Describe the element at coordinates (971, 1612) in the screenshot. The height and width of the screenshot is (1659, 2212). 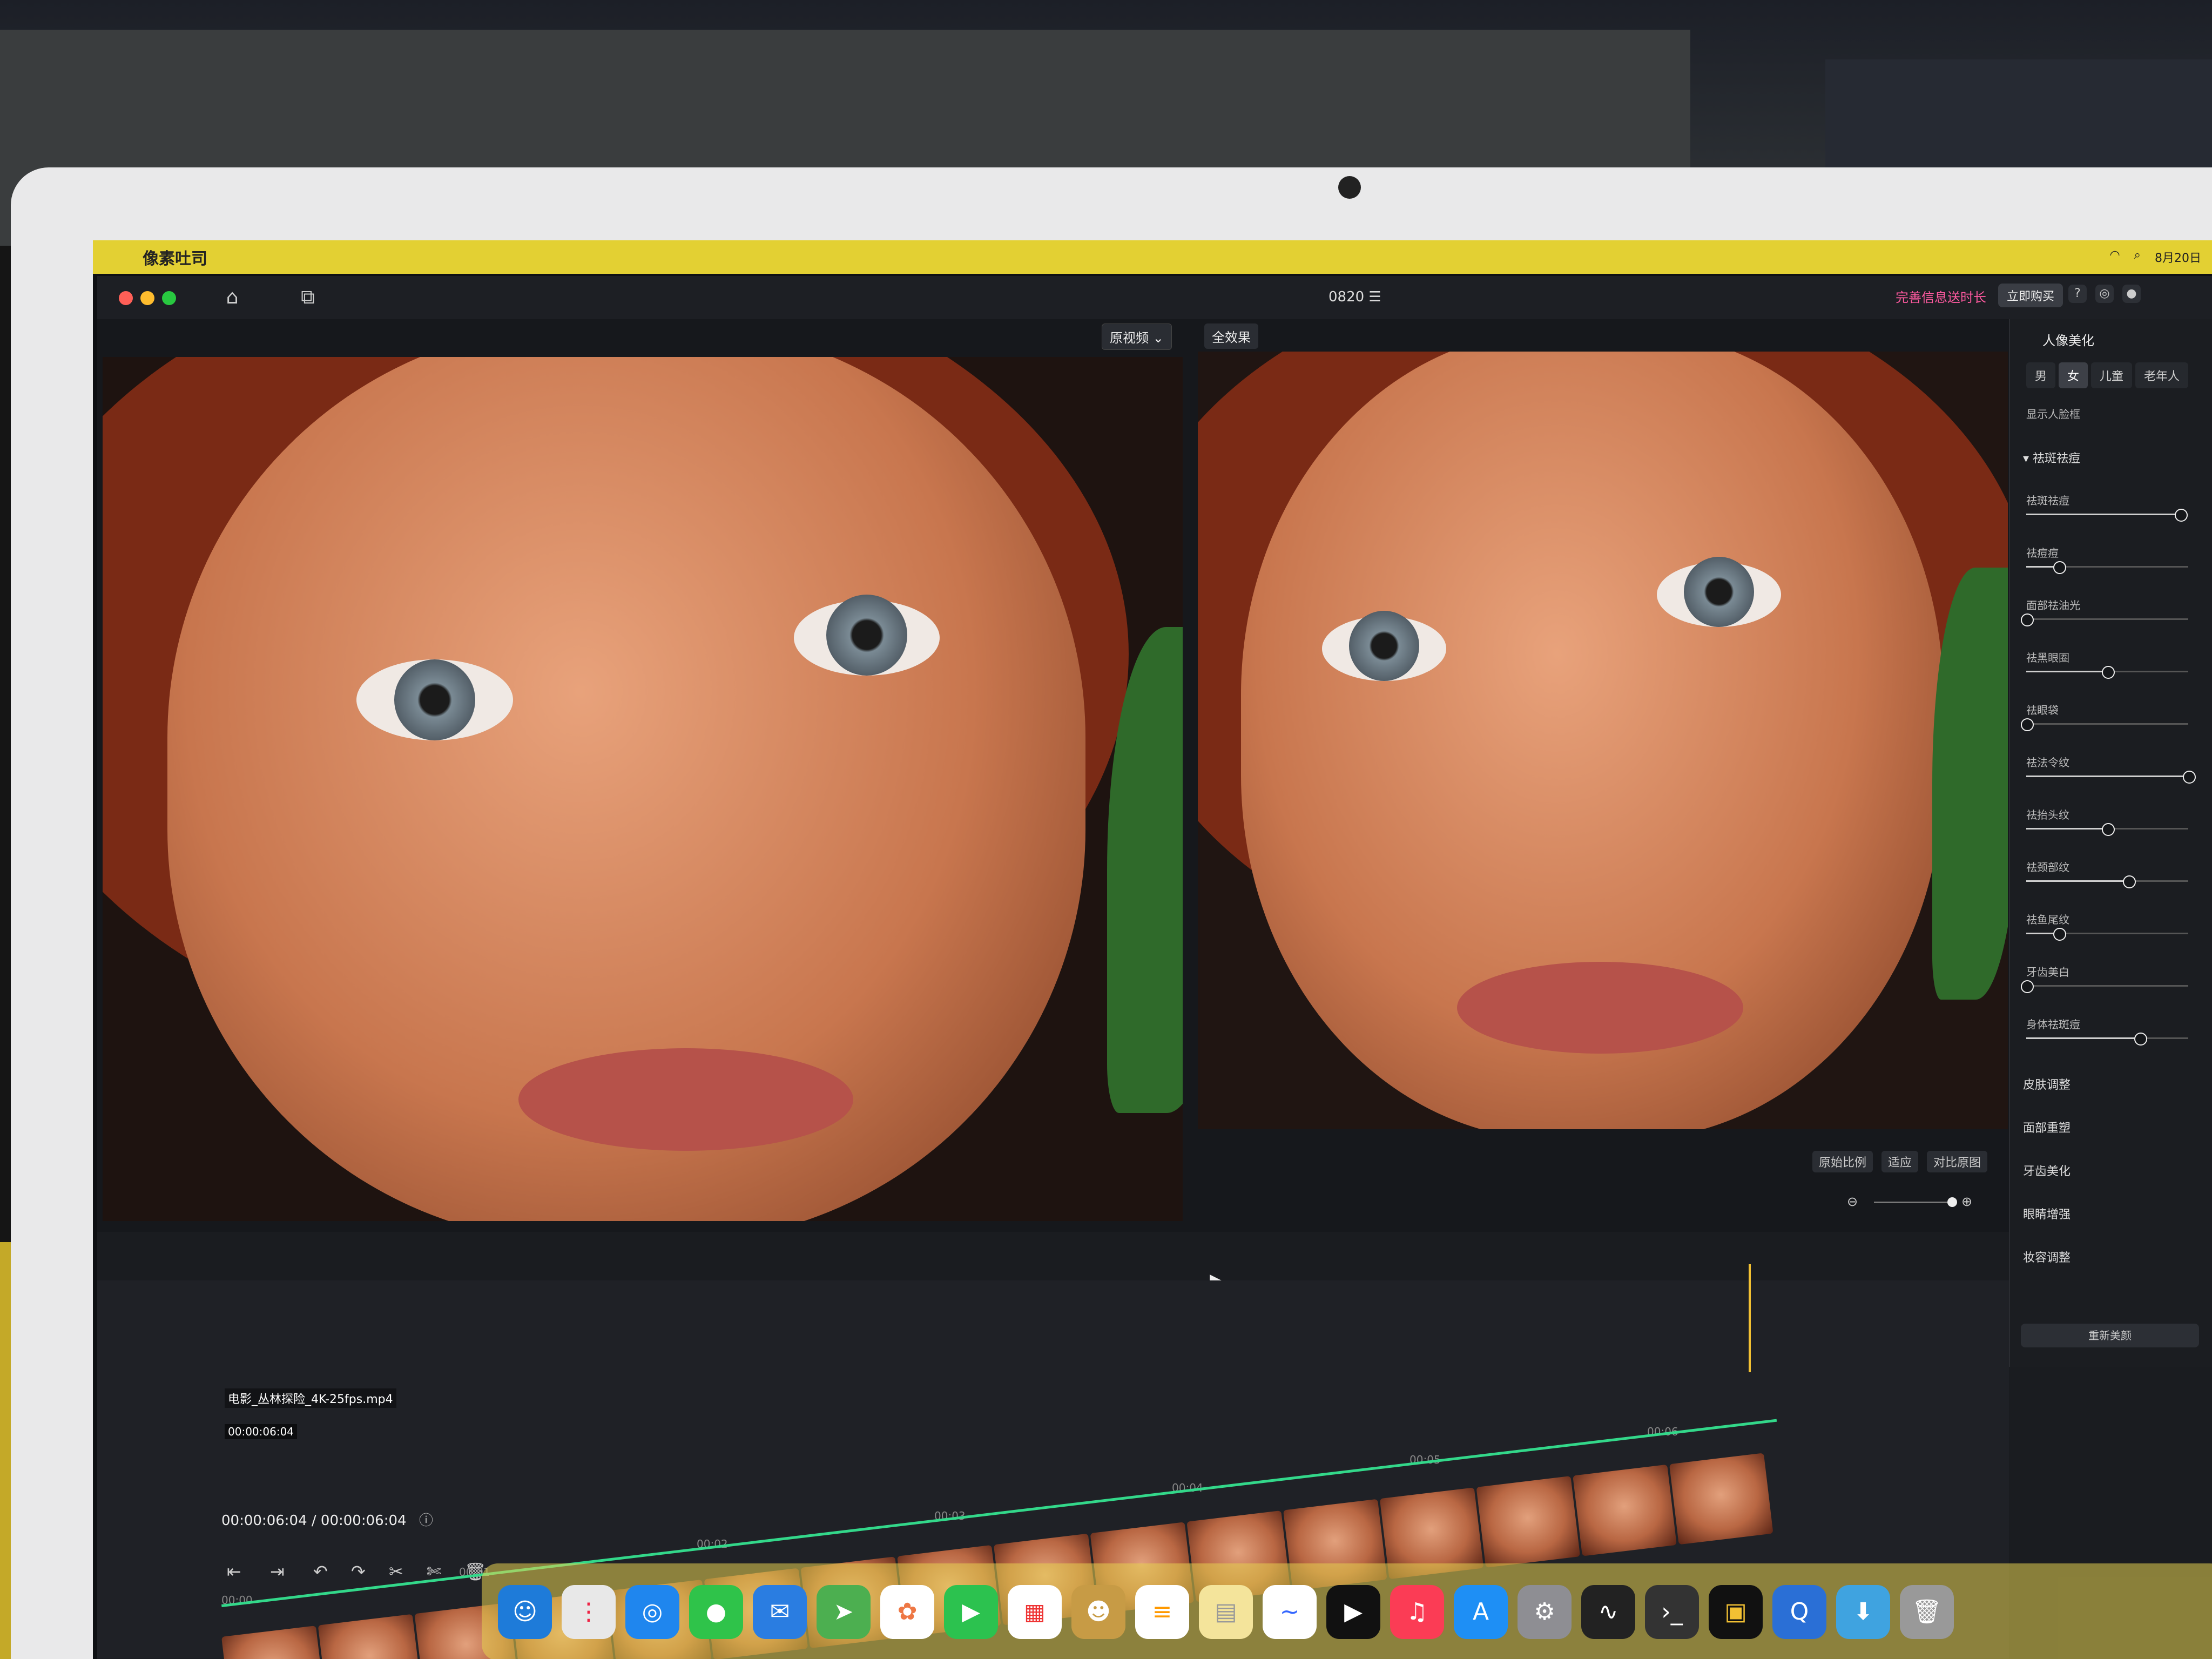
I see `facetime-icon: ▶` at that location.